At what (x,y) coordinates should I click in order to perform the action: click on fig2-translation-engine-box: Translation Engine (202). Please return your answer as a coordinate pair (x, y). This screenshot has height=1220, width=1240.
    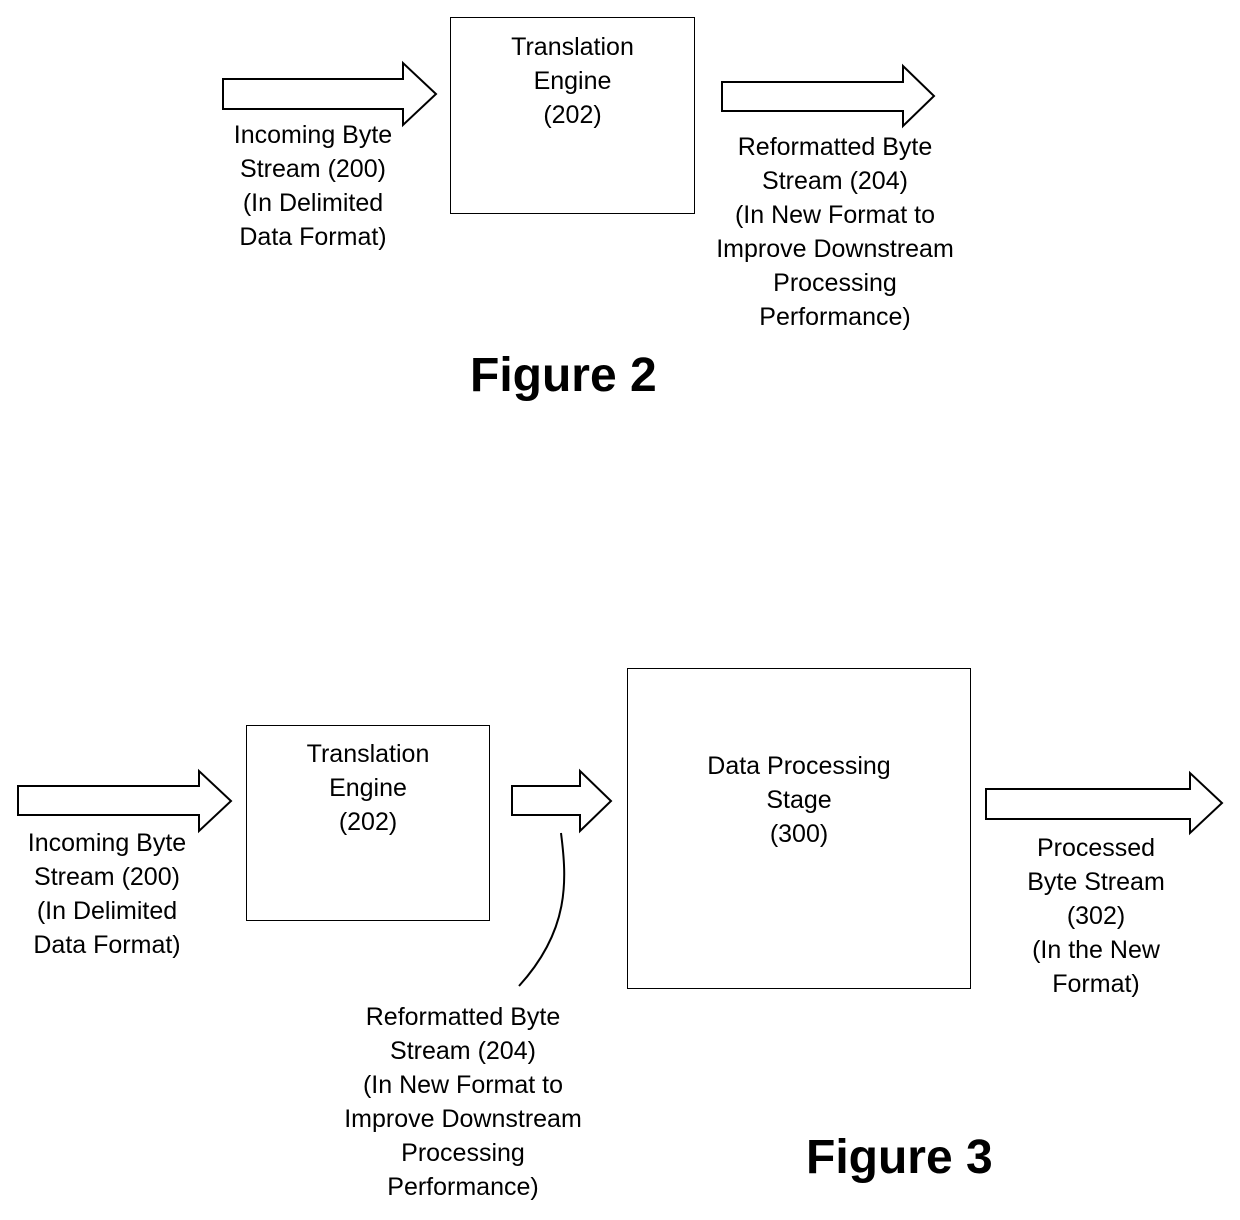
    Looking at the image, I should click on (572, 115).